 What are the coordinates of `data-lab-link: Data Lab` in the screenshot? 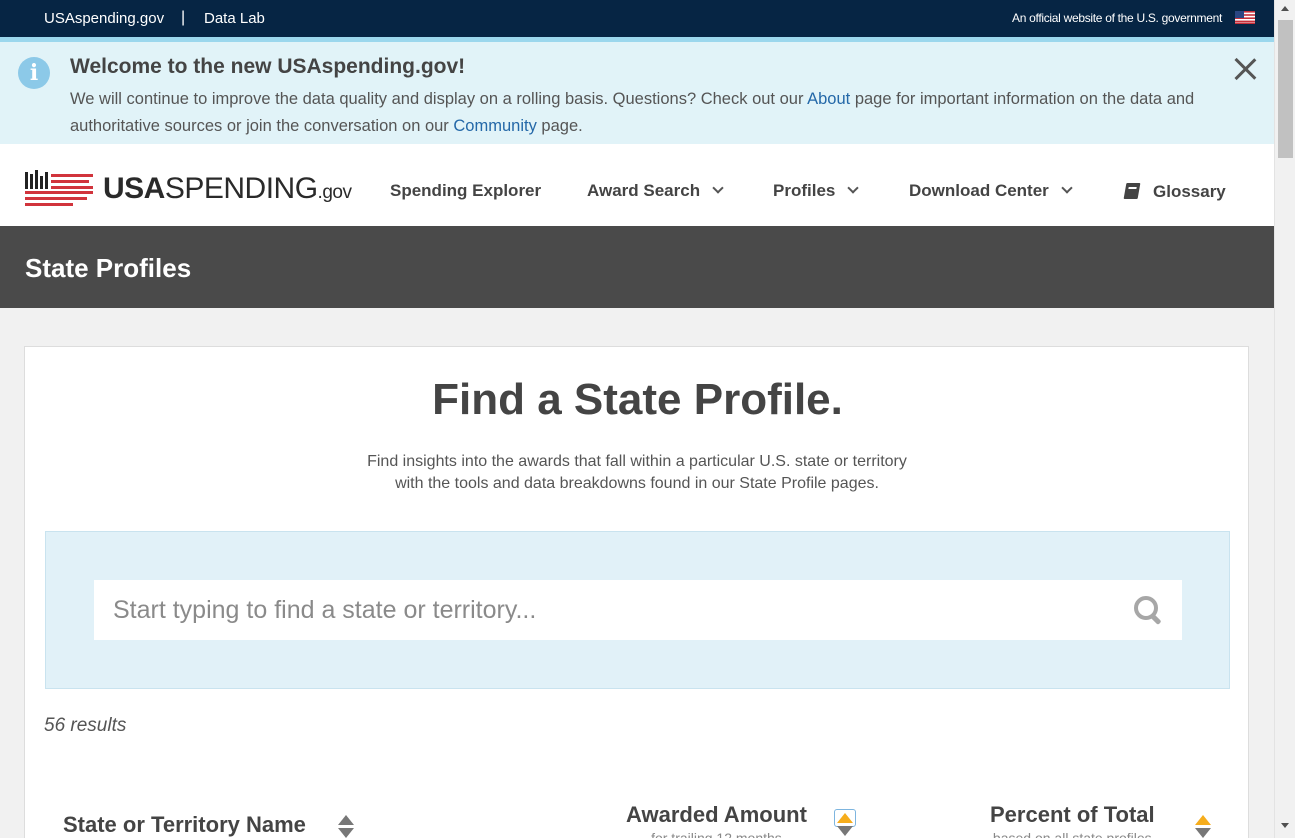 It's located at (234, 18).